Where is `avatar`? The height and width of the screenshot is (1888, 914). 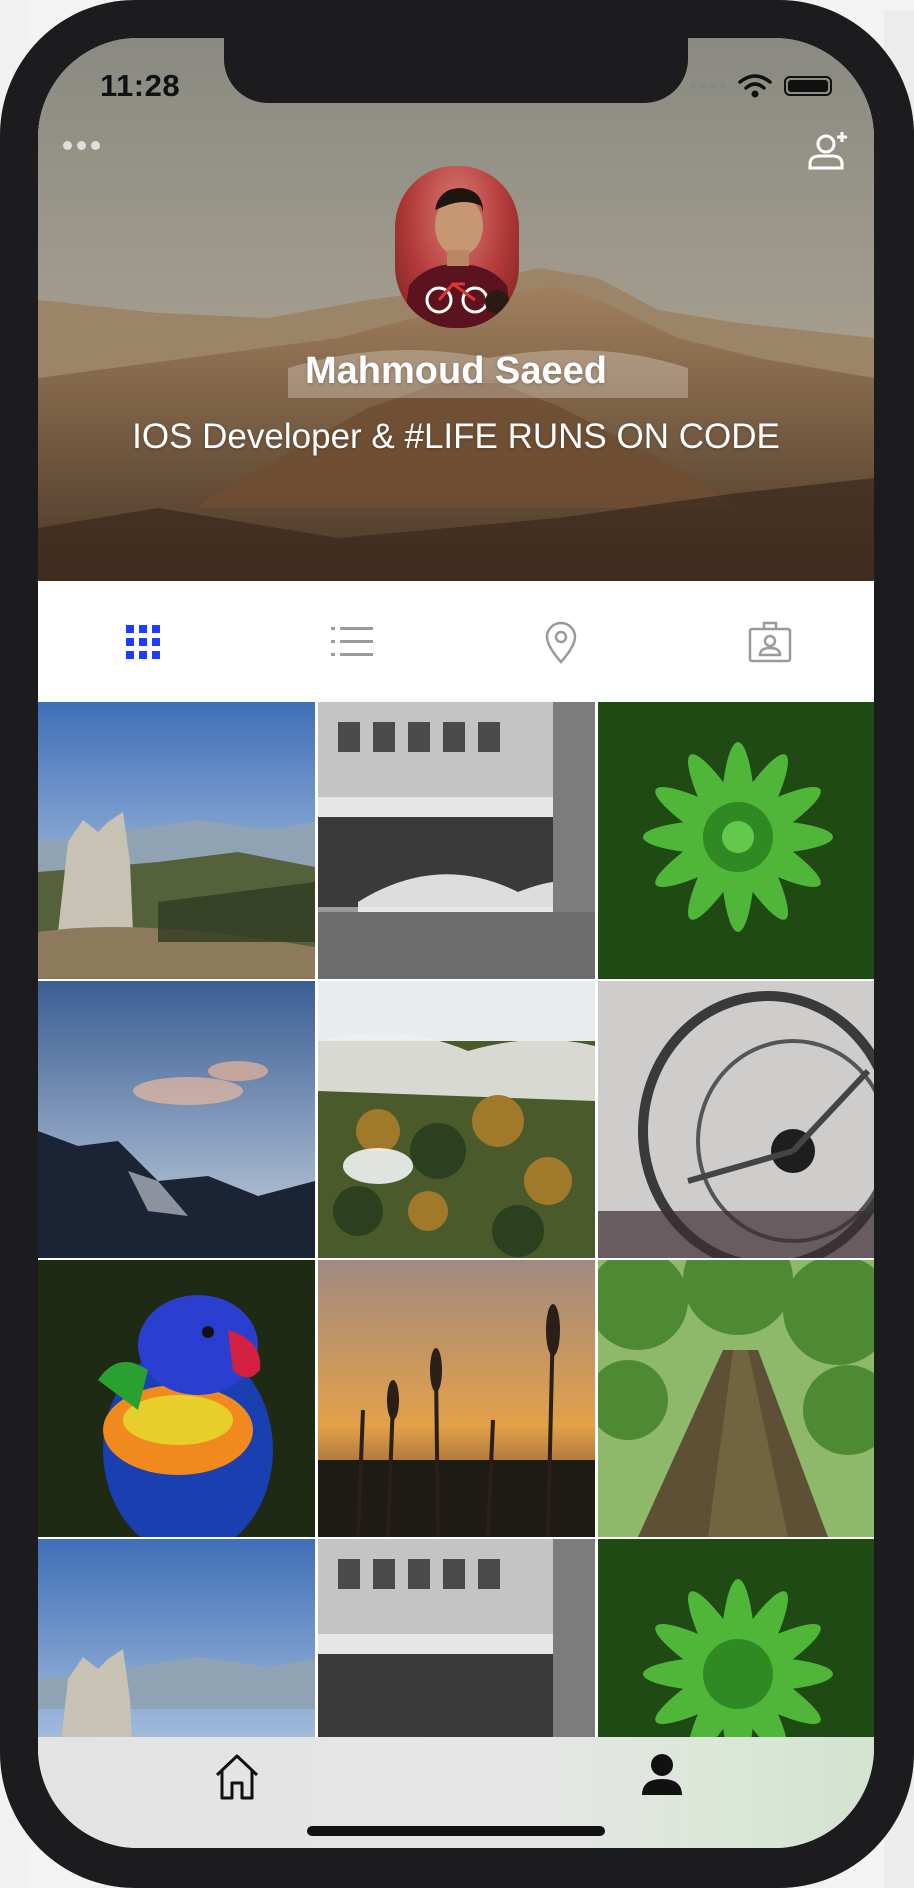 avatar is located at coordinates (457, 247).